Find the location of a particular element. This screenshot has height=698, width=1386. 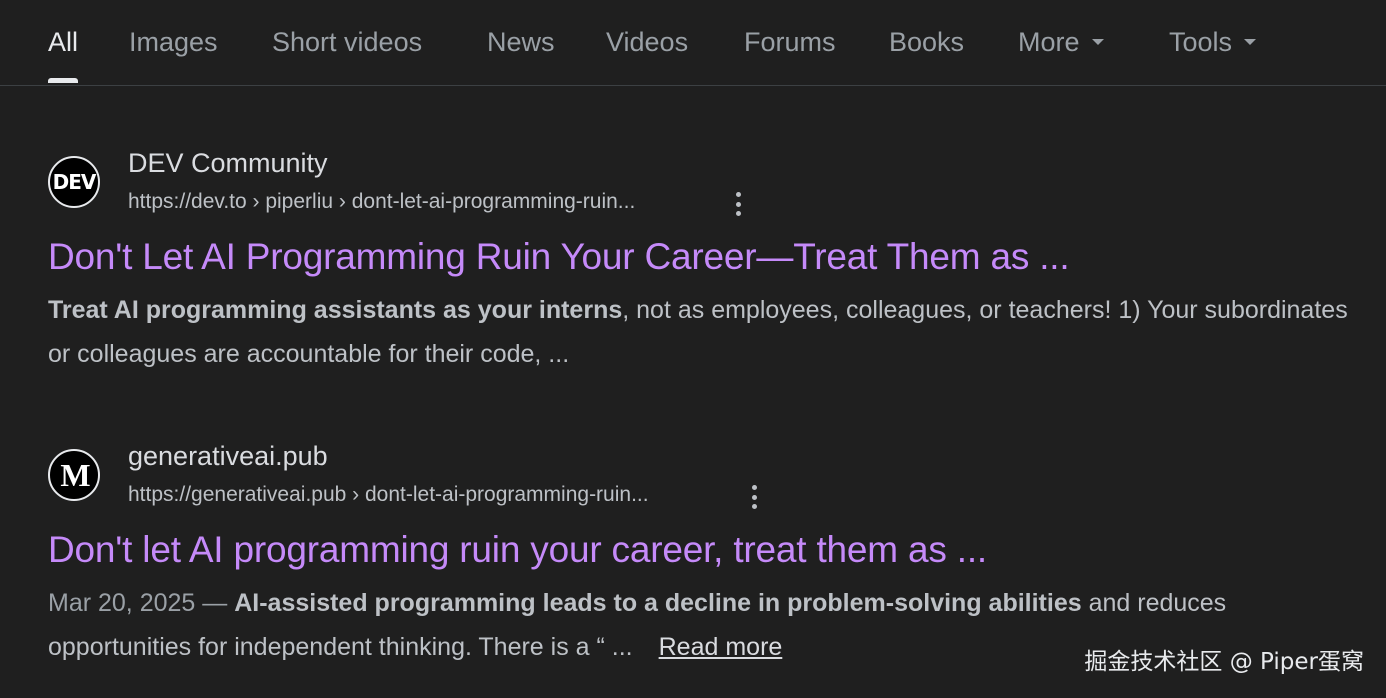

tab-books-label: Books is located at coordinates (927, 42).